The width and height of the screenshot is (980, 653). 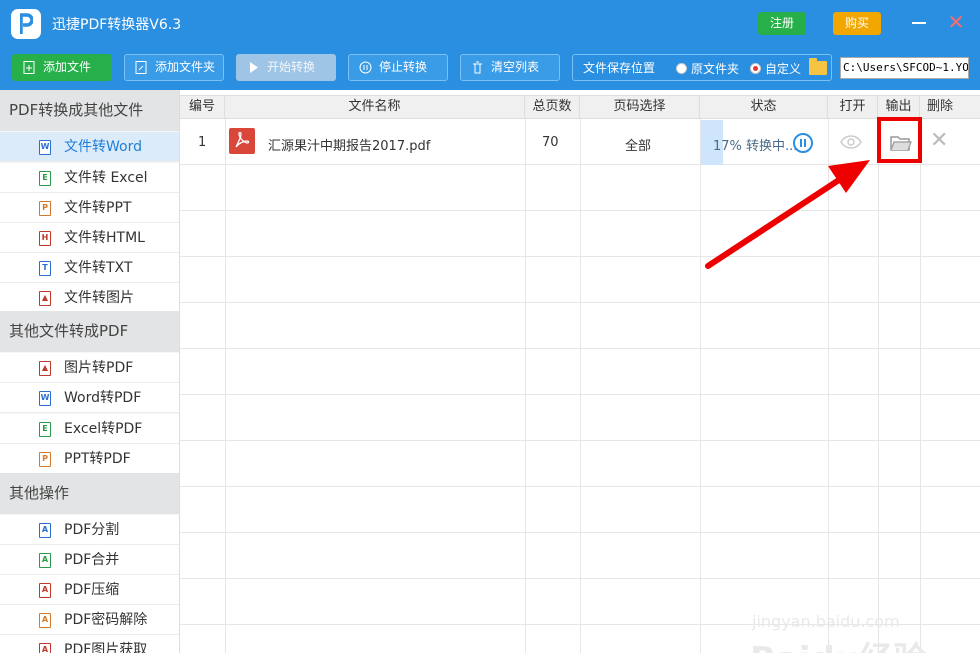 What do you see at coordinates (818, 66) in the screenshot?
I see `browse-folder-icon` at bounding box center [818, 66].